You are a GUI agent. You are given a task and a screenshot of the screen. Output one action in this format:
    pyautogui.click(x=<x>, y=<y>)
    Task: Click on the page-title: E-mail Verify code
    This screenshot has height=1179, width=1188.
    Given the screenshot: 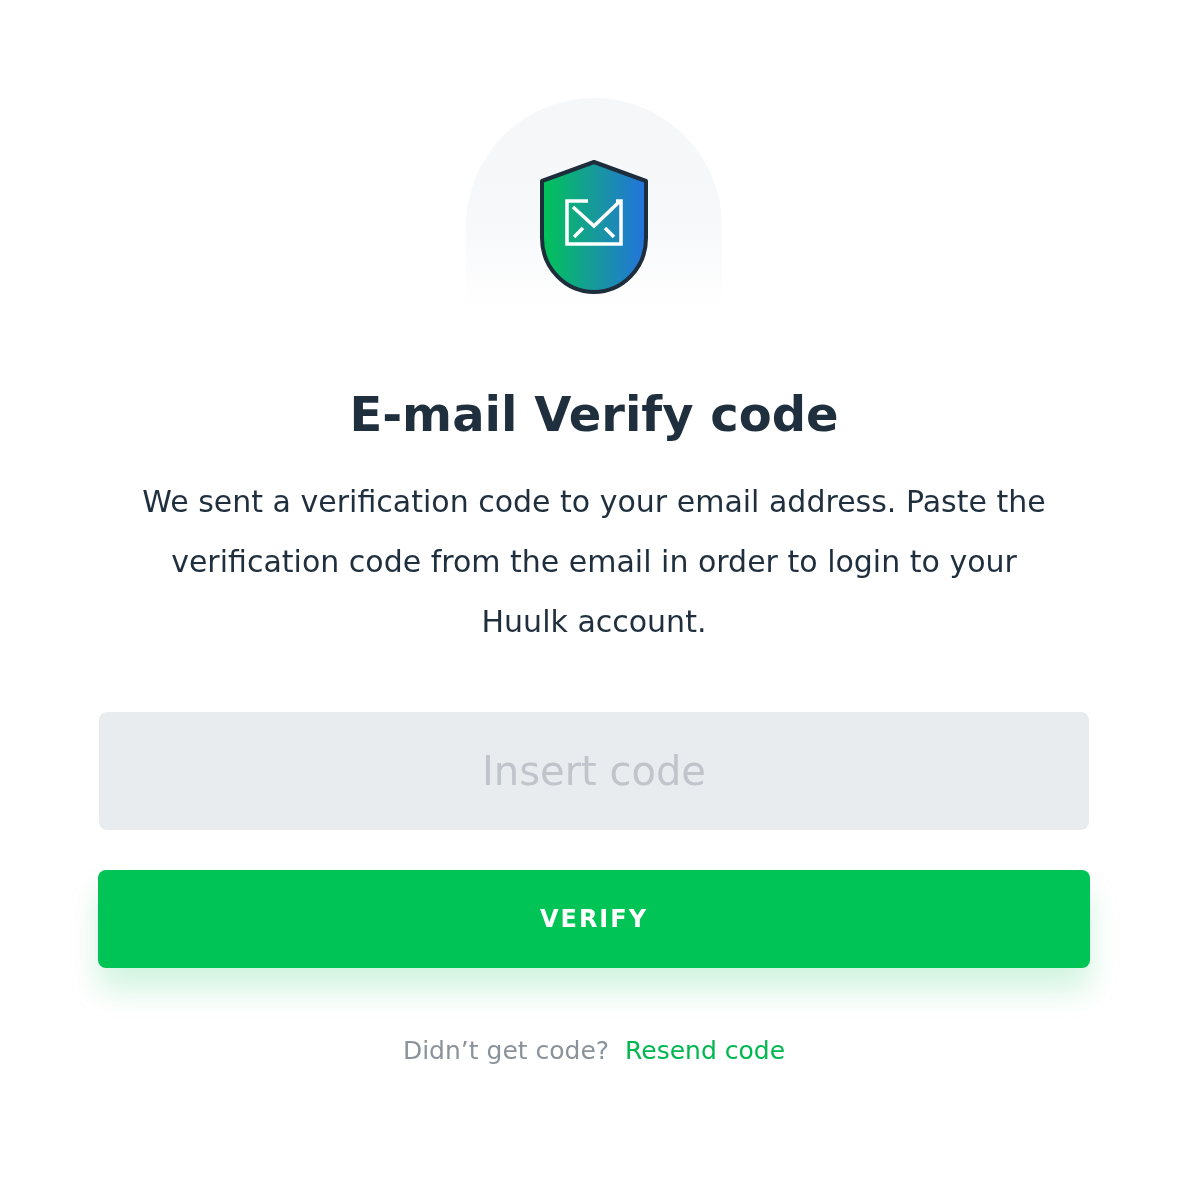 What is the action you would take?
    pyautogui.click(x=594, y=414)
    